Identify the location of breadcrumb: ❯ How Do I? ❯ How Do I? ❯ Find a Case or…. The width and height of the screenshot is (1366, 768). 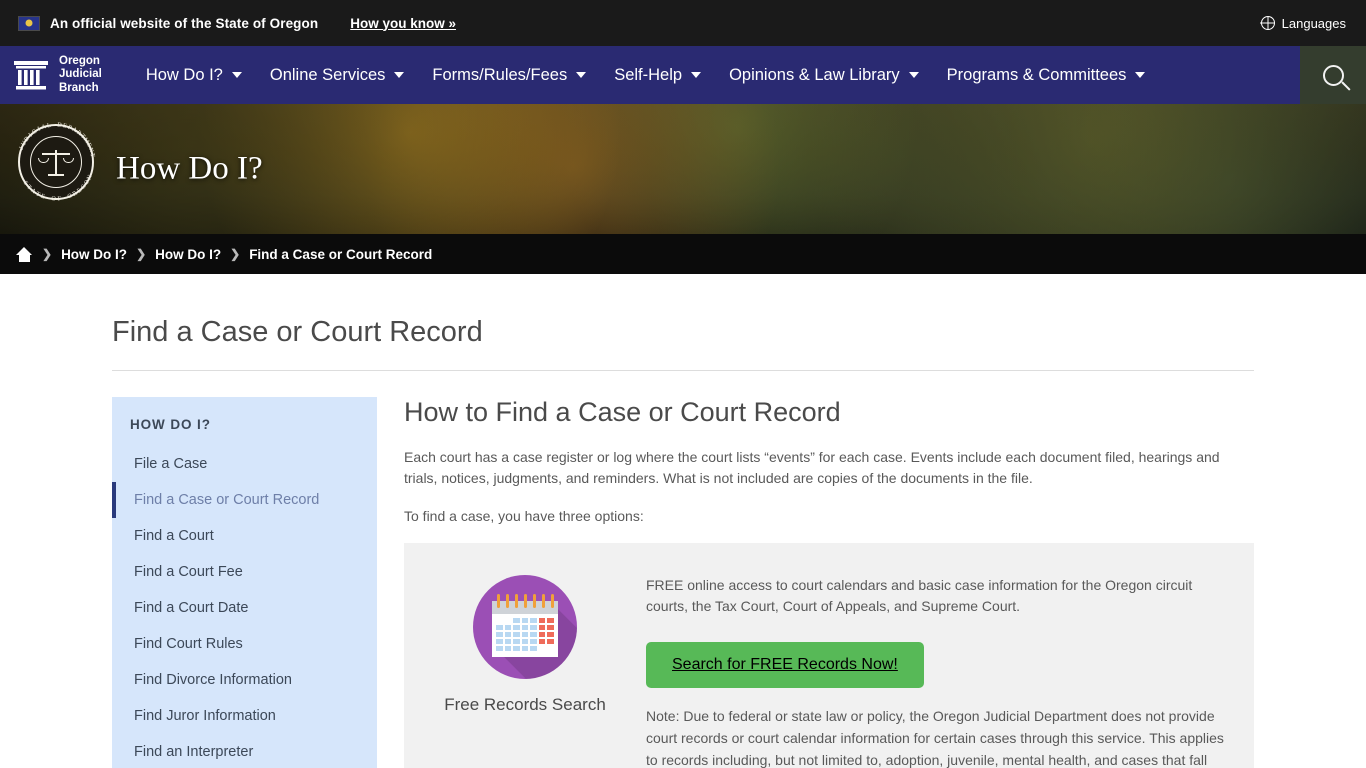
(683, 254).